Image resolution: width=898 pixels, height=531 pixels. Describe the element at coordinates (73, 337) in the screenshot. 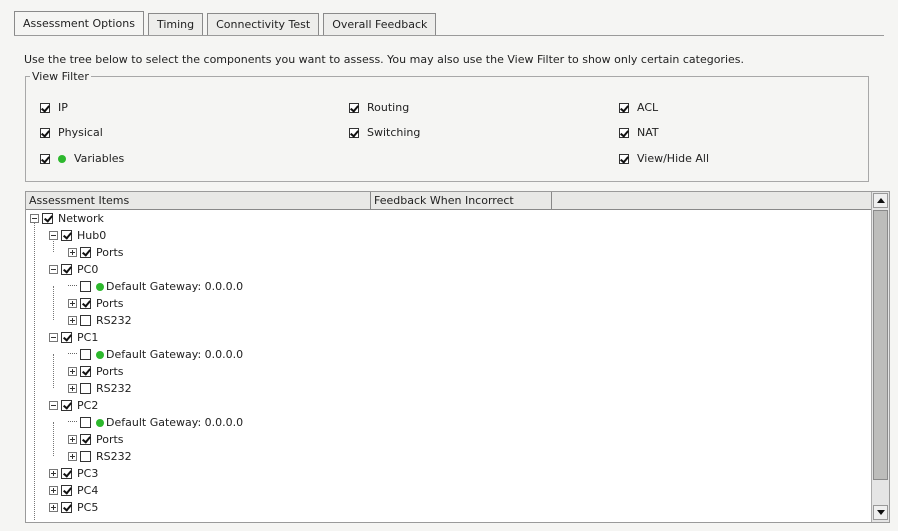

I see `tree-node: PC1` at that location.